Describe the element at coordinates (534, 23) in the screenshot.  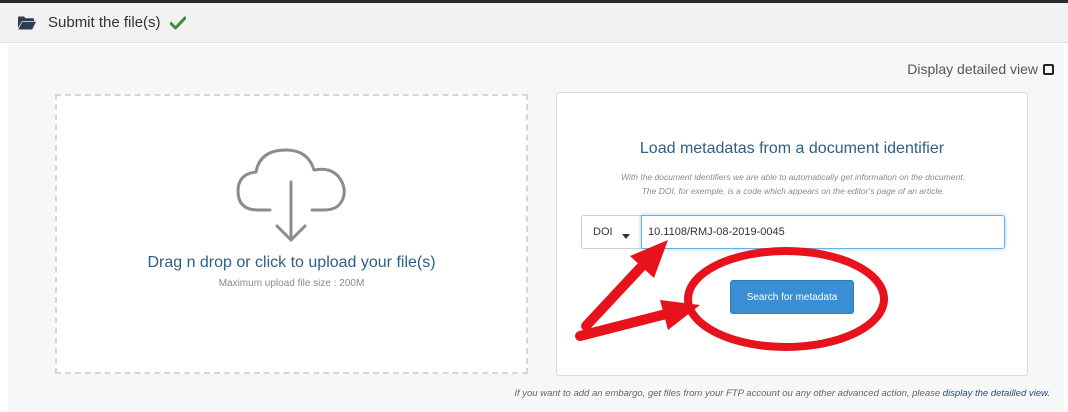
I see `section-header: Submit the file(s)` at that location.